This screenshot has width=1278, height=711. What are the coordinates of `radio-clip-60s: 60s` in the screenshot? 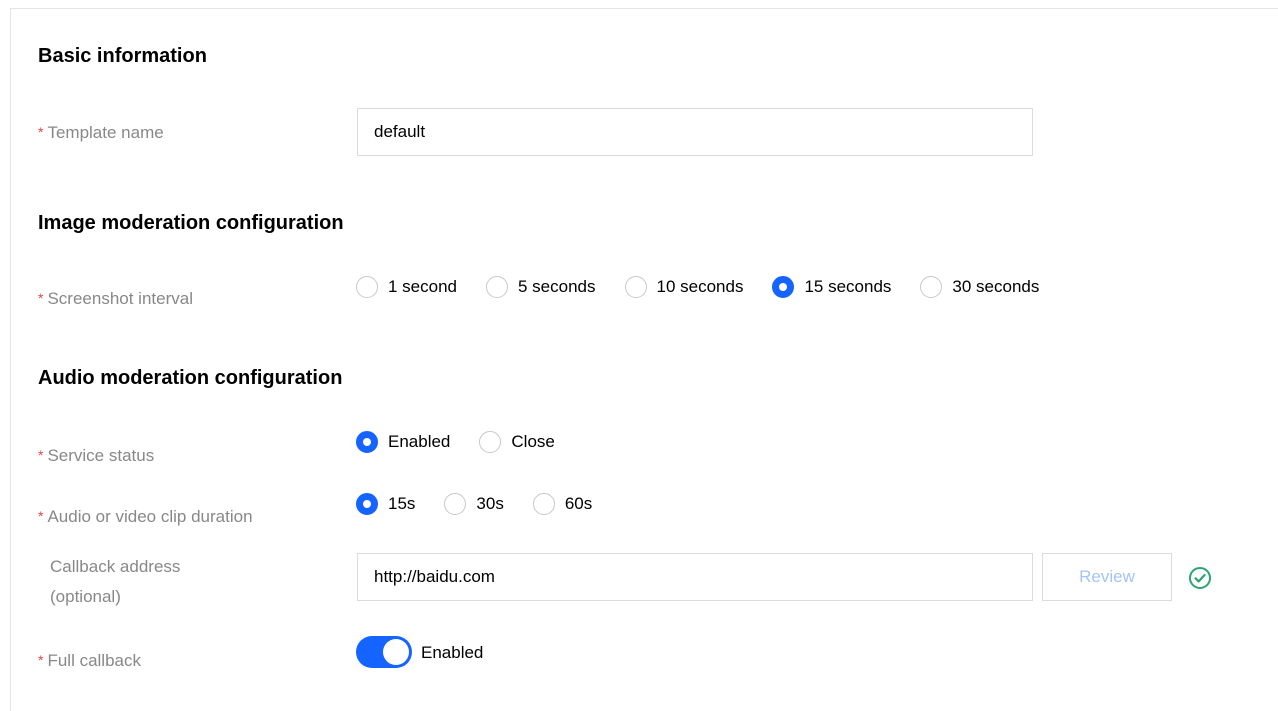 It's located at (562, 504).